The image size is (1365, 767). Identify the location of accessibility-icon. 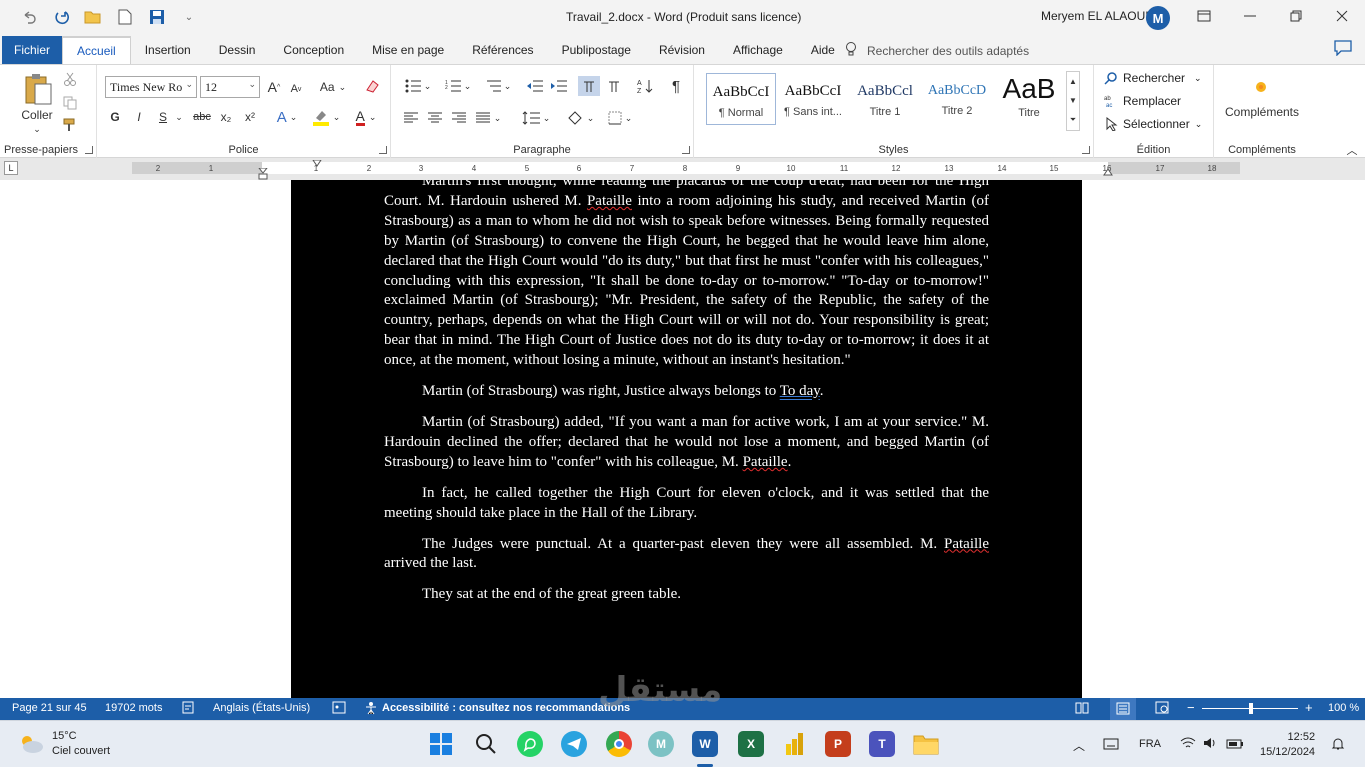
(371, 709).